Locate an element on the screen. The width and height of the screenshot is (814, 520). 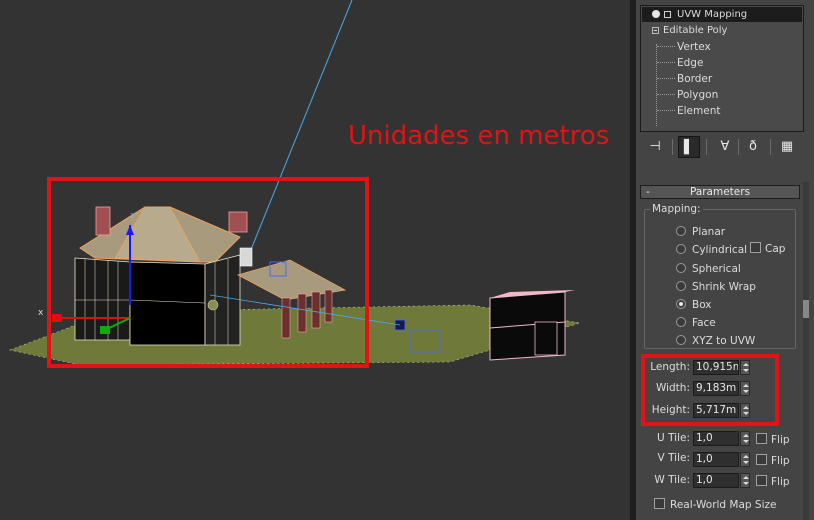
w-tile-spinner is located at coordinates (745, 480).